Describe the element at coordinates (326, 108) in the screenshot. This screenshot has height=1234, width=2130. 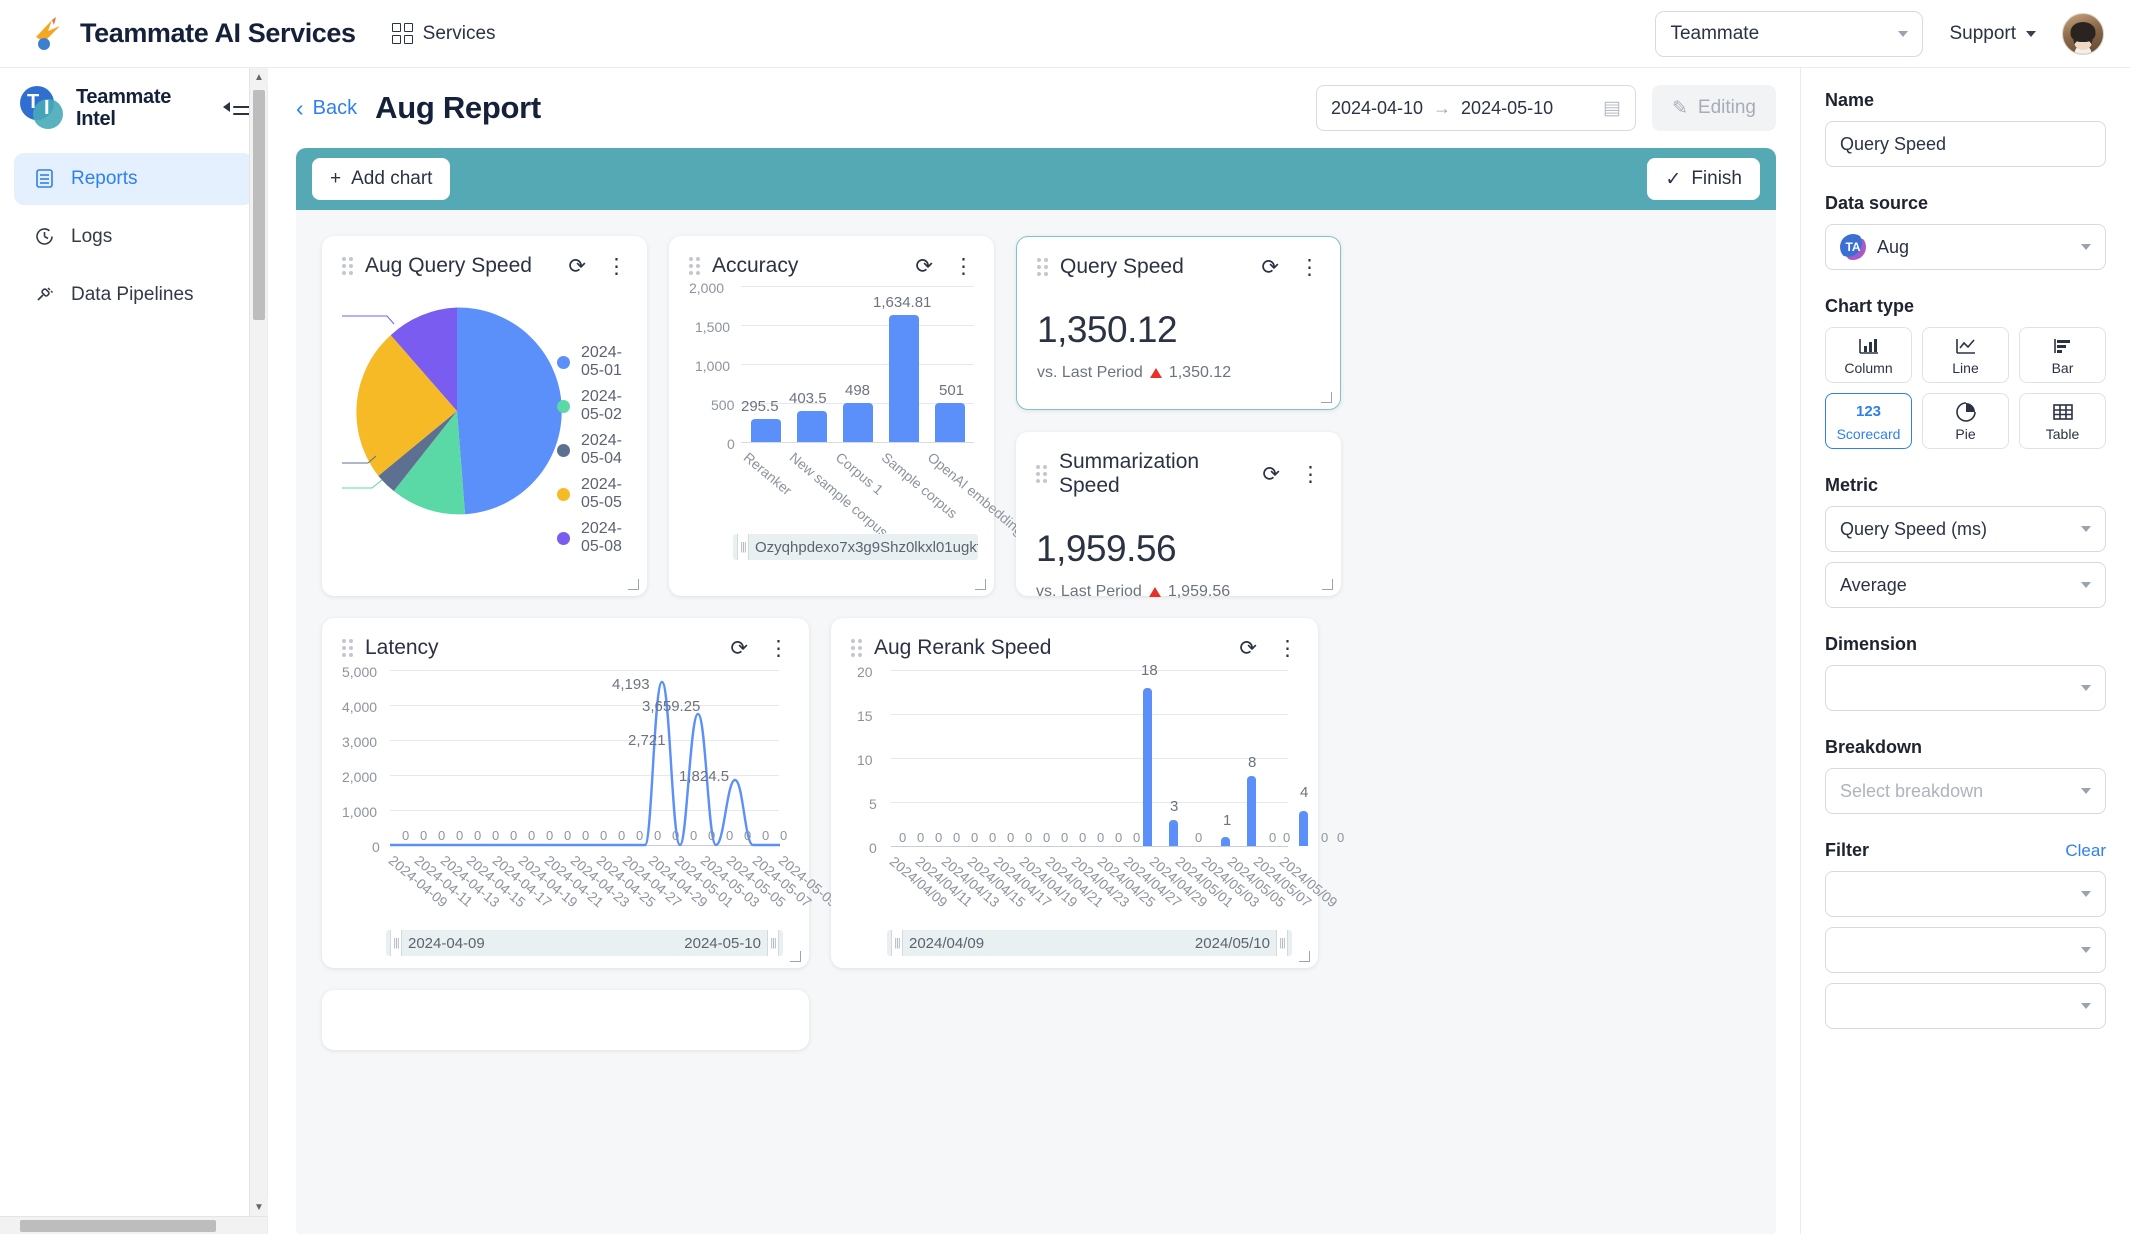
I see `back-button: ‹ Back` at that location.